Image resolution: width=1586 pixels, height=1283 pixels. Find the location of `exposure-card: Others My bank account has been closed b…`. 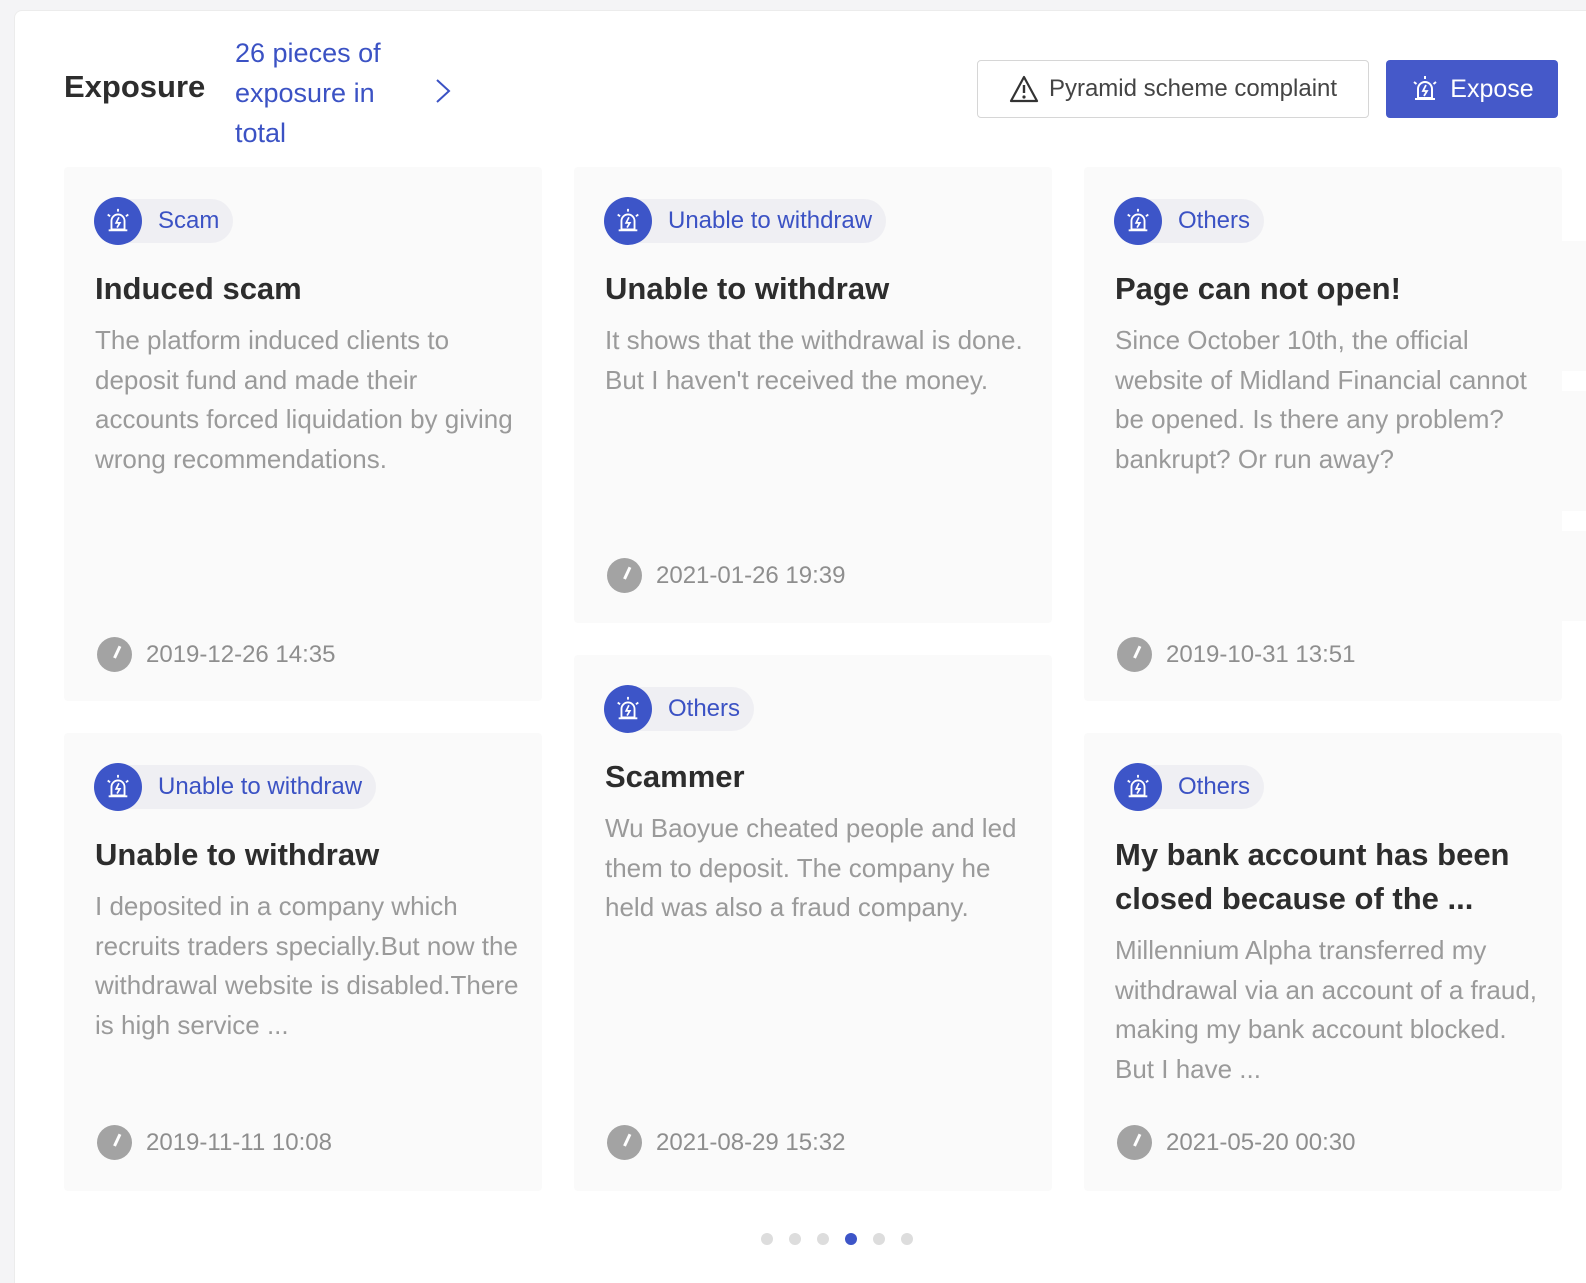

exposure-card: Others My bank account has been closed b… is located at coordinates (1323, 962).